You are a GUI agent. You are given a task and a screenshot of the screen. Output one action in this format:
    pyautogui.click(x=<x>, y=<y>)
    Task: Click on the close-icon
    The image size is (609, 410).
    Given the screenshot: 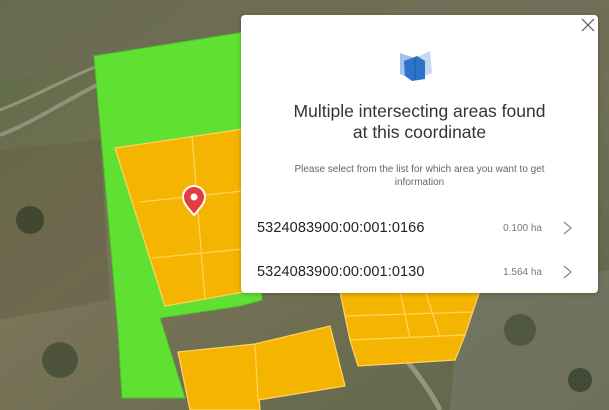 What is the action you would take?
    pyautogui.click(x=588, y=25)
    